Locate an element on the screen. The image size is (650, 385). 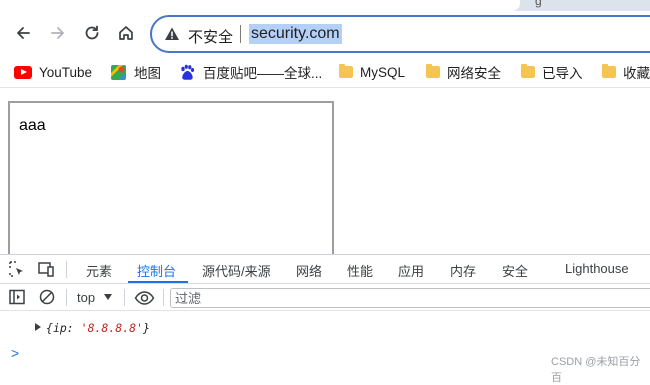
filter-box is located at coordinates (410, 298).